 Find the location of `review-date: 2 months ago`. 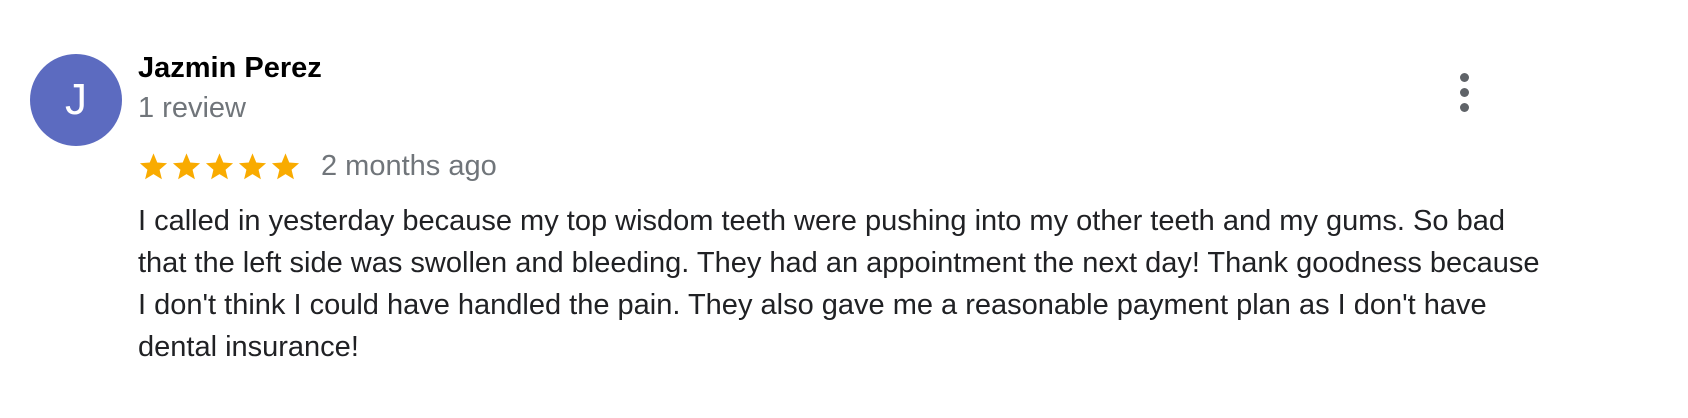

review-date: 2 months ago is located at coordinates (409, 165).